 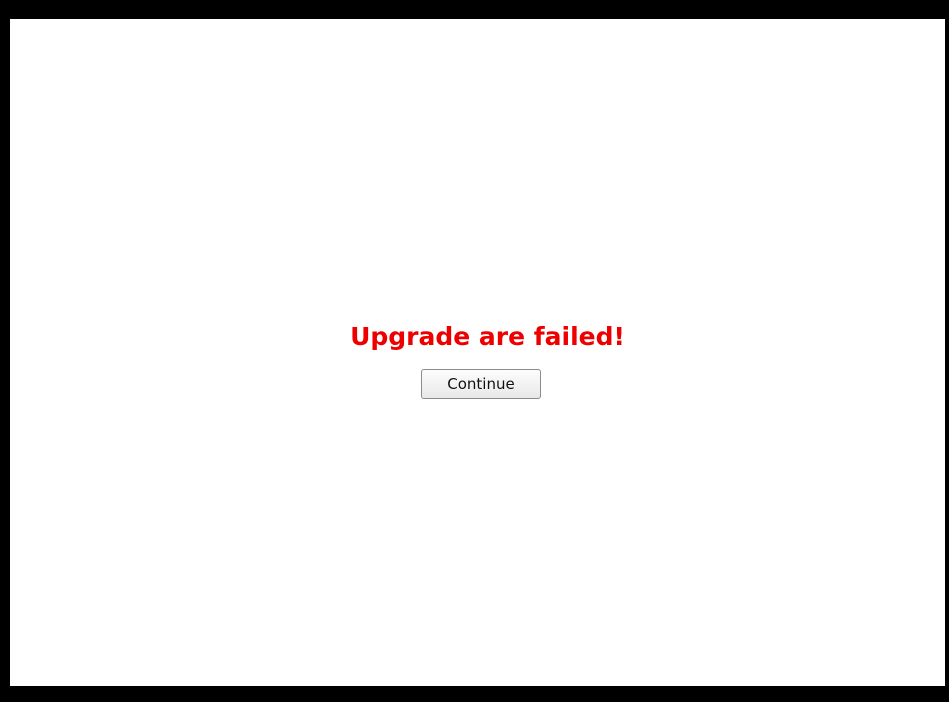 I want to click on upgrade-failed-message: Upgrade are failed!, so click(x=487, y=336).